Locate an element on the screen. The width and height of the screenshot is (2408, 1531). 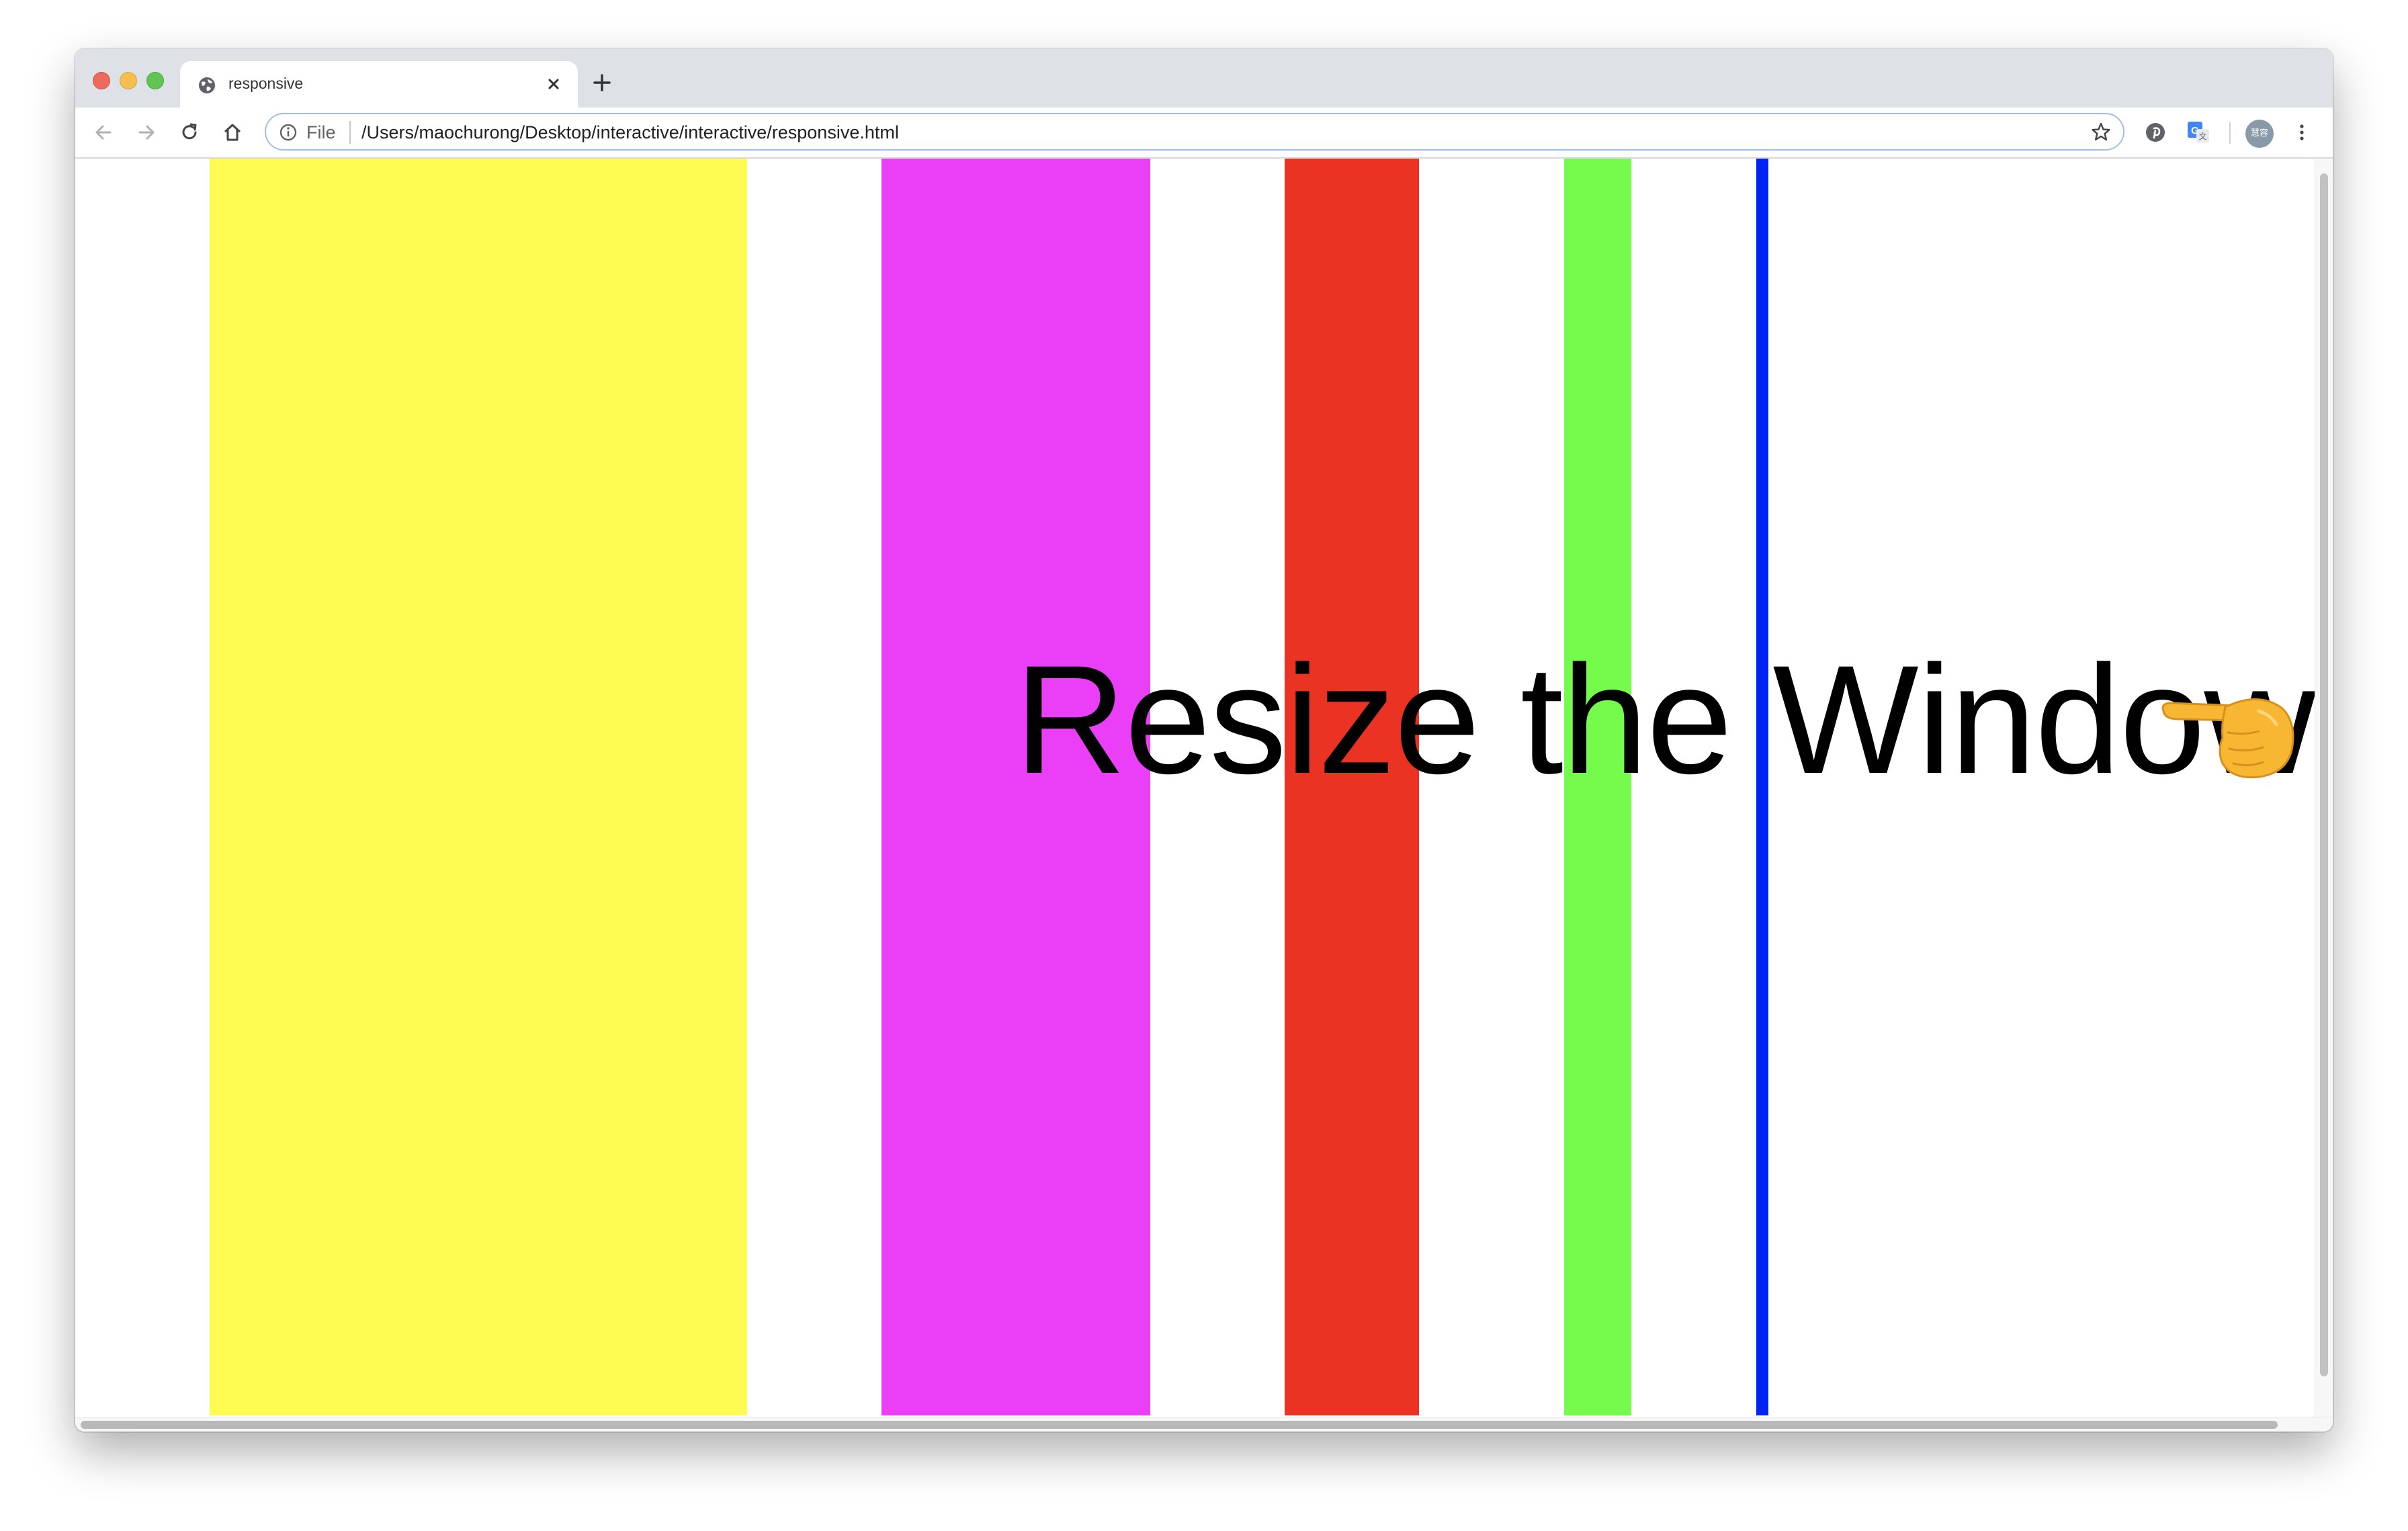
reload-icon is located at coordinates (189, 131).